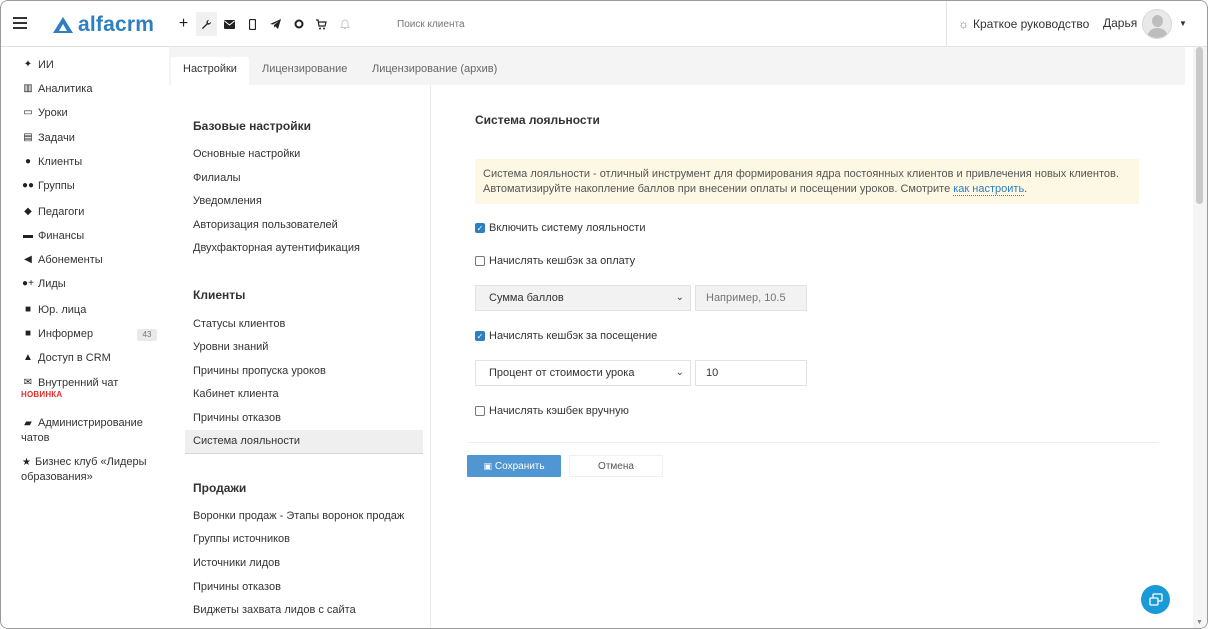 This screenshot has height=629, width=1208. What do you see at coordinates (42, 394) in the screenshot?
I see `new-badge: НОВИНКА` at bounding box center [42, 394].